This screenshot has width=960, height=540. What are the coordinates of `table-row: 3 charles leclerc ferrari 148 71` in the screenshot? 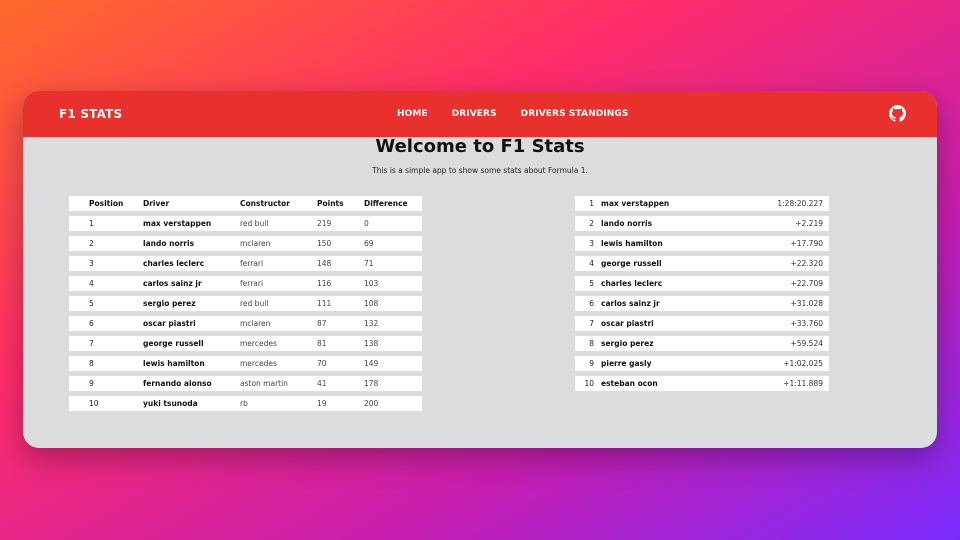 It's located at (245, 263).